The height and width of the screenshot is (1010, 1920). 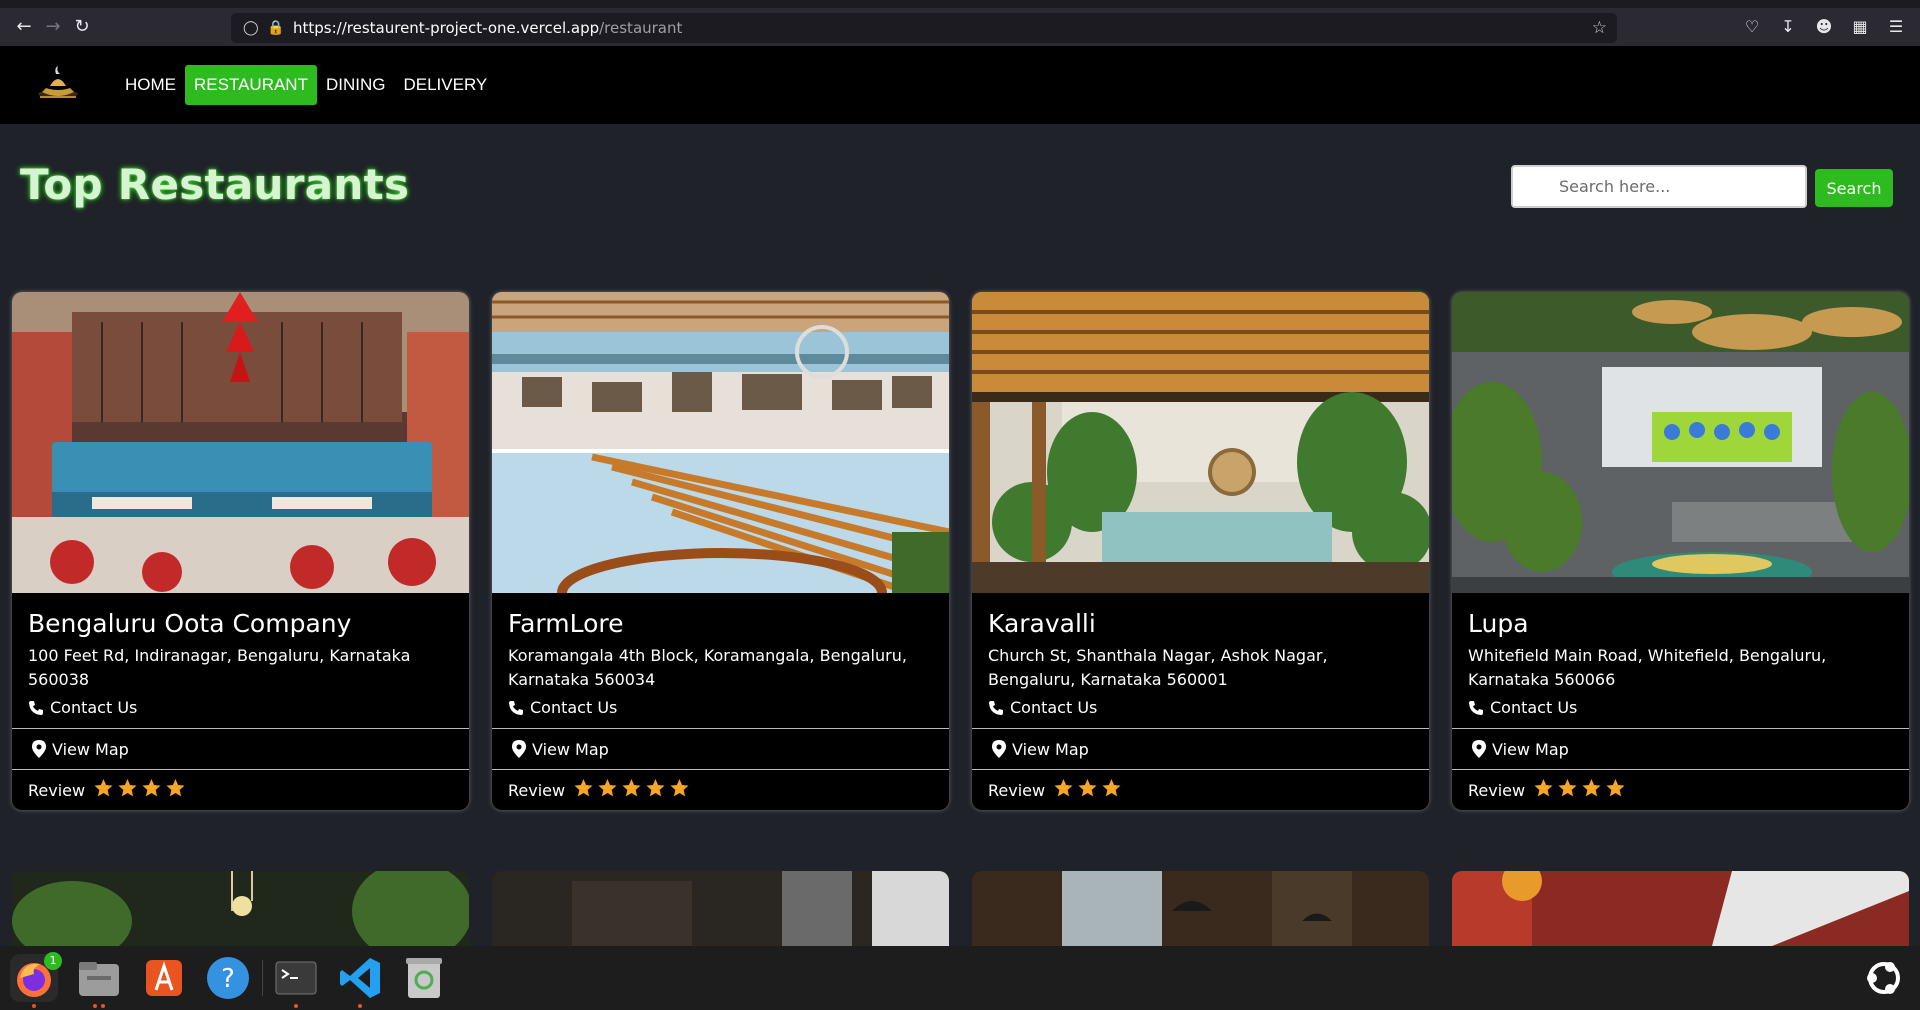 I want to click on nav-dining: DINING, so click(x=356, y=85).